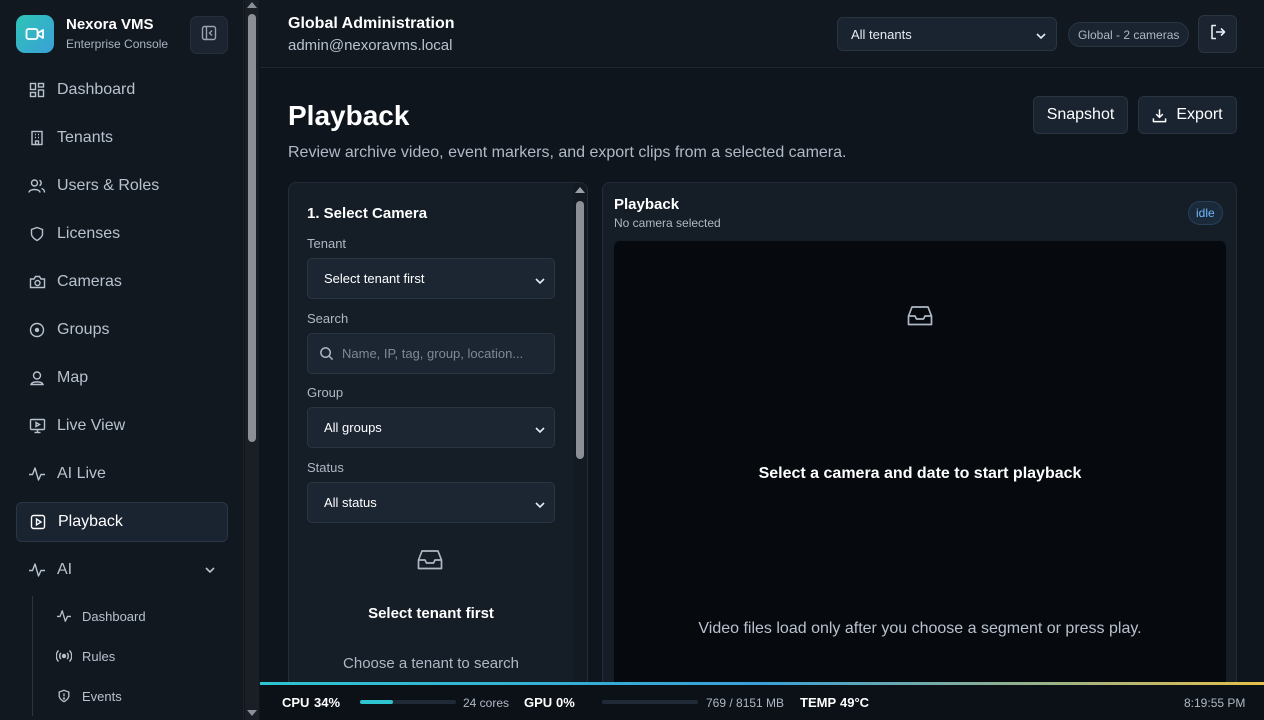 This screenshot has height=720, width=1264. I want to click on export-label: Export, so click(1199, 114).